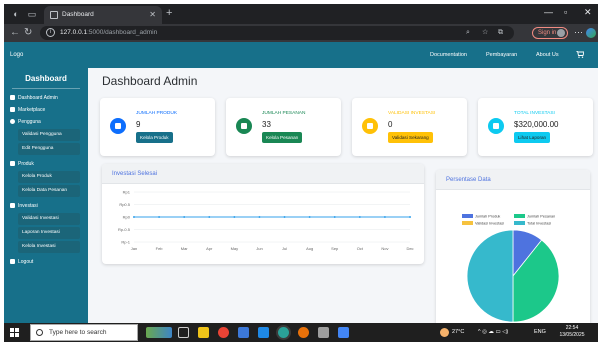  What do you see at coordinates (468, 180) in the screenshot?
I see `panel-title: Persentase Data` at bounding box center [468, 180].